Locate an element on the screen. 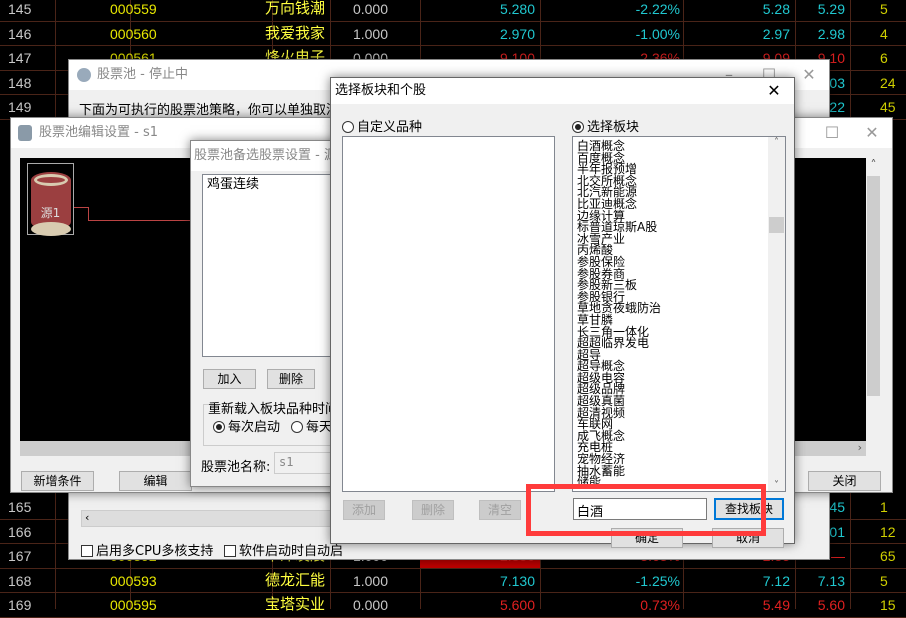 This screenshot has width=906, height=618. cell-name: 宝塔实业 is located at coordinates (294, 605).